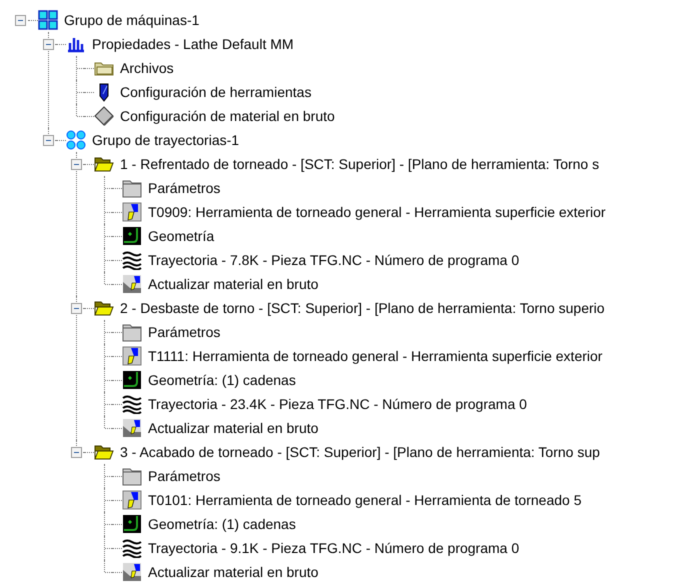  What do you see at coordinates (365, 500) in the screenshot?
I see `tree-item: T0101: Herramienta de torneado general - Herramienta de torneado 5` at bounding box center [365, 500].